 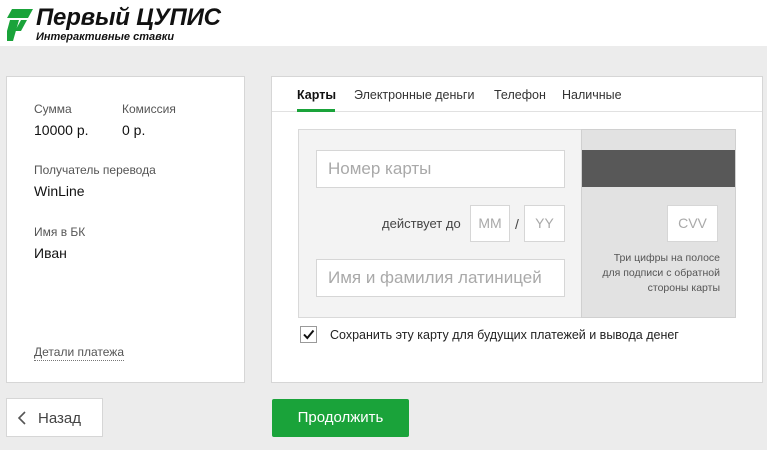 What do you see at coordinates (490, 223) in the screenshot?
I see `expiry-month-input: ММ` at bounding box center [490, 223].